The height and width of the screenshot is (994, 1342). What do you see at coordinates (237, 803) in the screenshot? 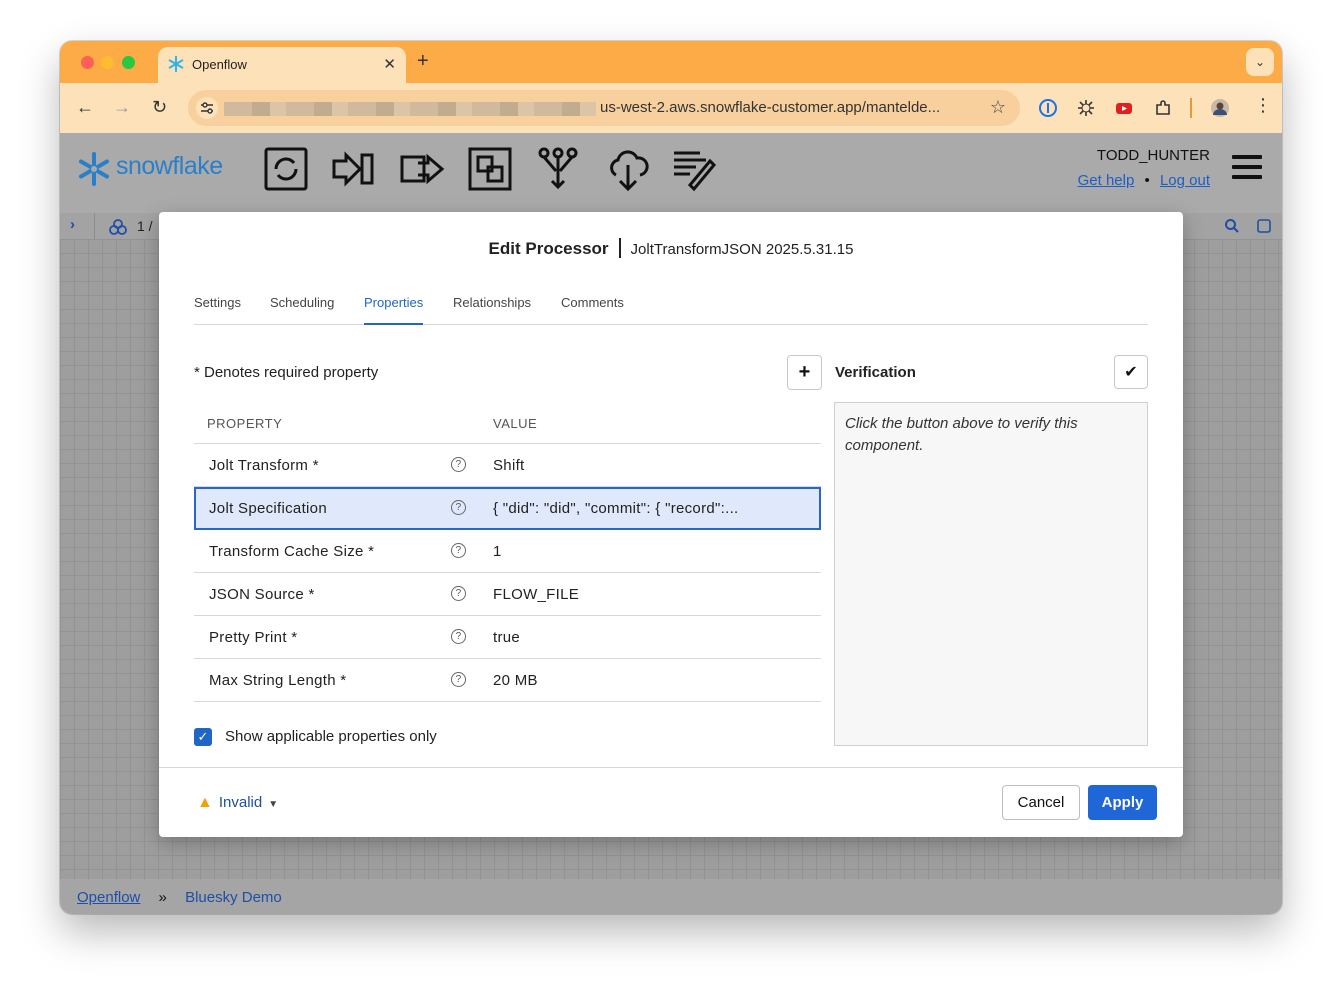
I see `validation-status-dropdown: ▲ Invalid ▼` at bounding box center [237, 803].